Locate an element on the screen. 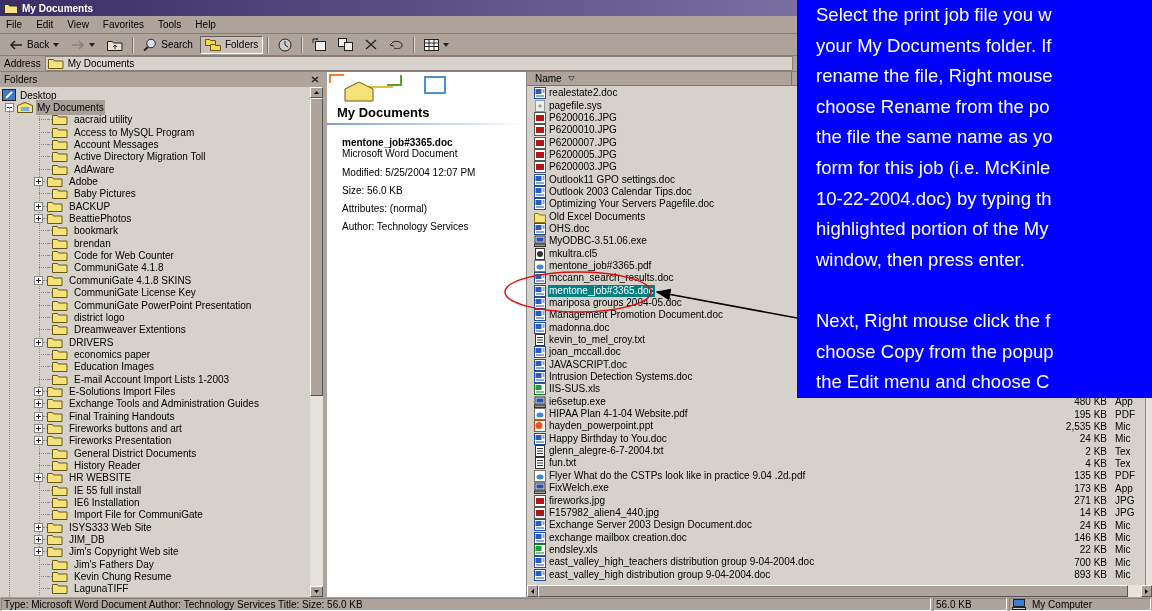 The height and width of the screenshot is (611, 1152). file-name: mentone_job#3365.pdf is located at coordinates (600, 266).